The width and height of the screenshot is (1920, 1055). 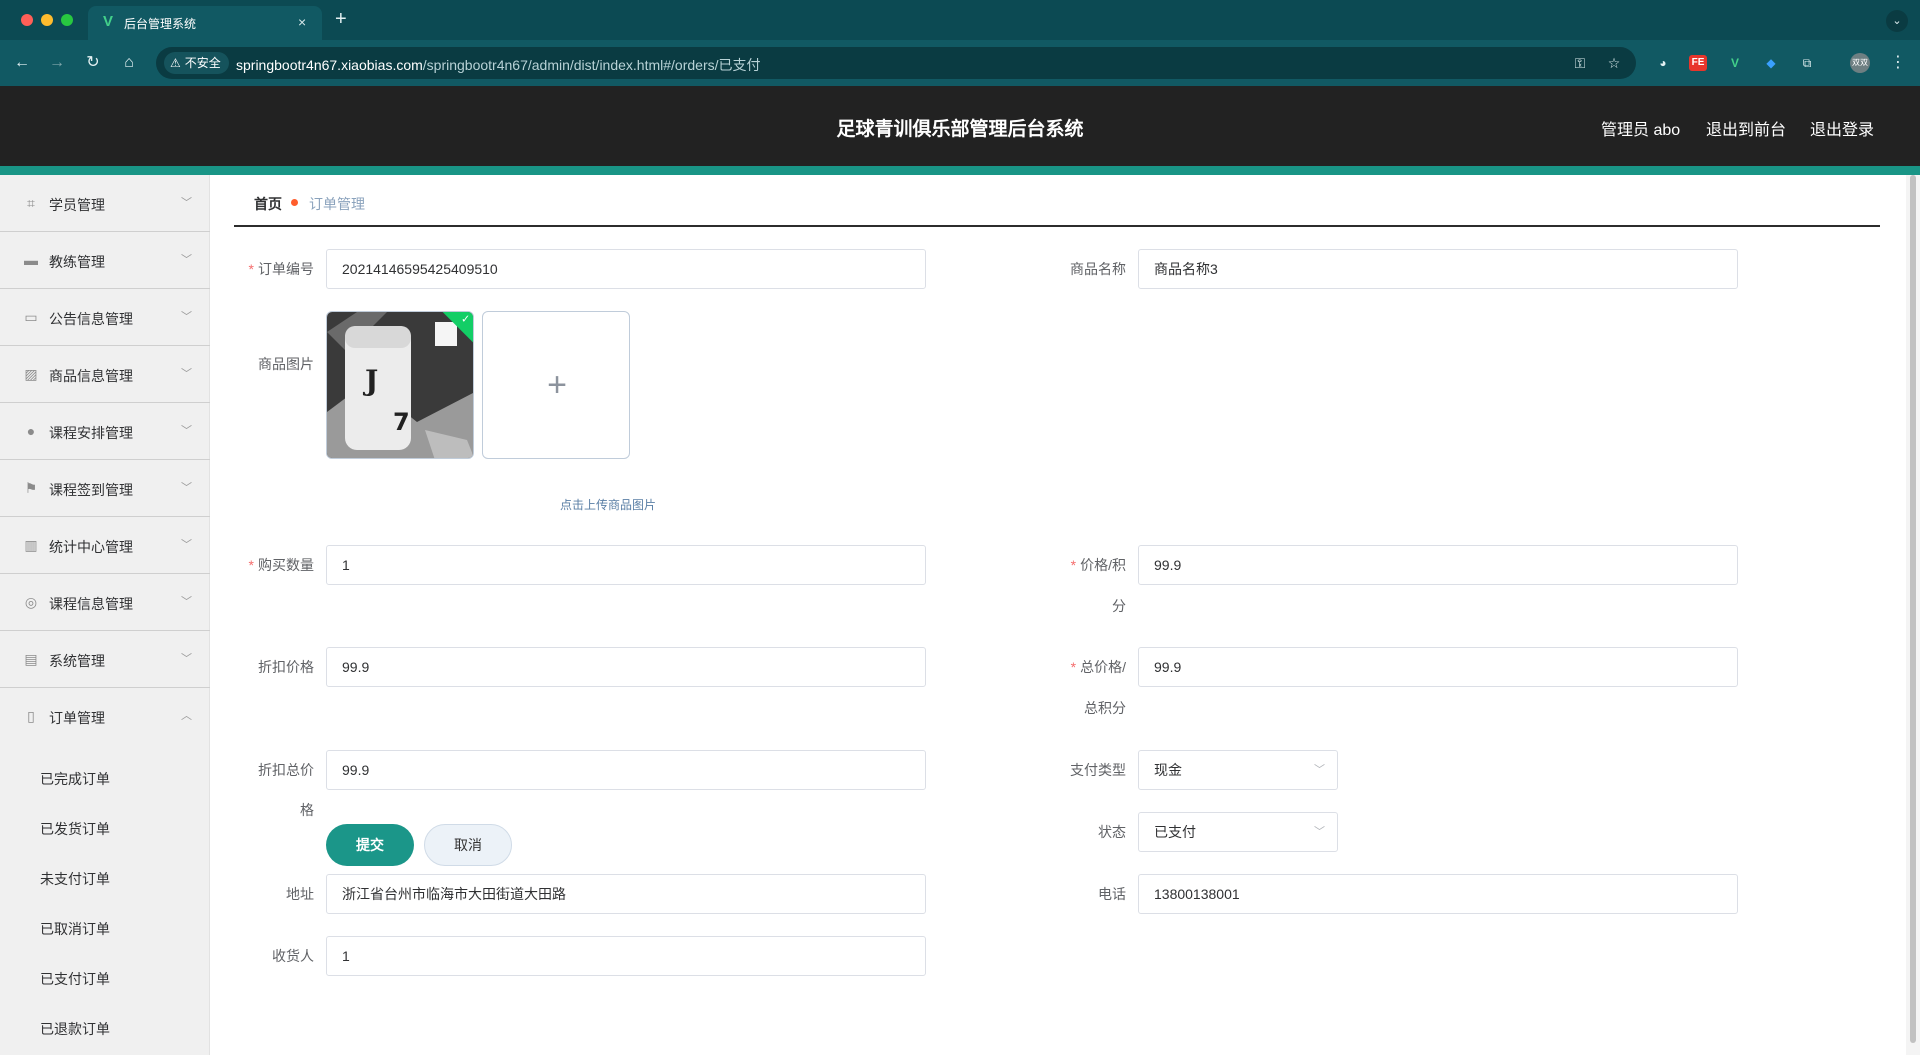 What do you see at coordinates (268, 204) in the screenshot?
I see `breadcrumb-home: 首页` at bounding box center [268, 204].